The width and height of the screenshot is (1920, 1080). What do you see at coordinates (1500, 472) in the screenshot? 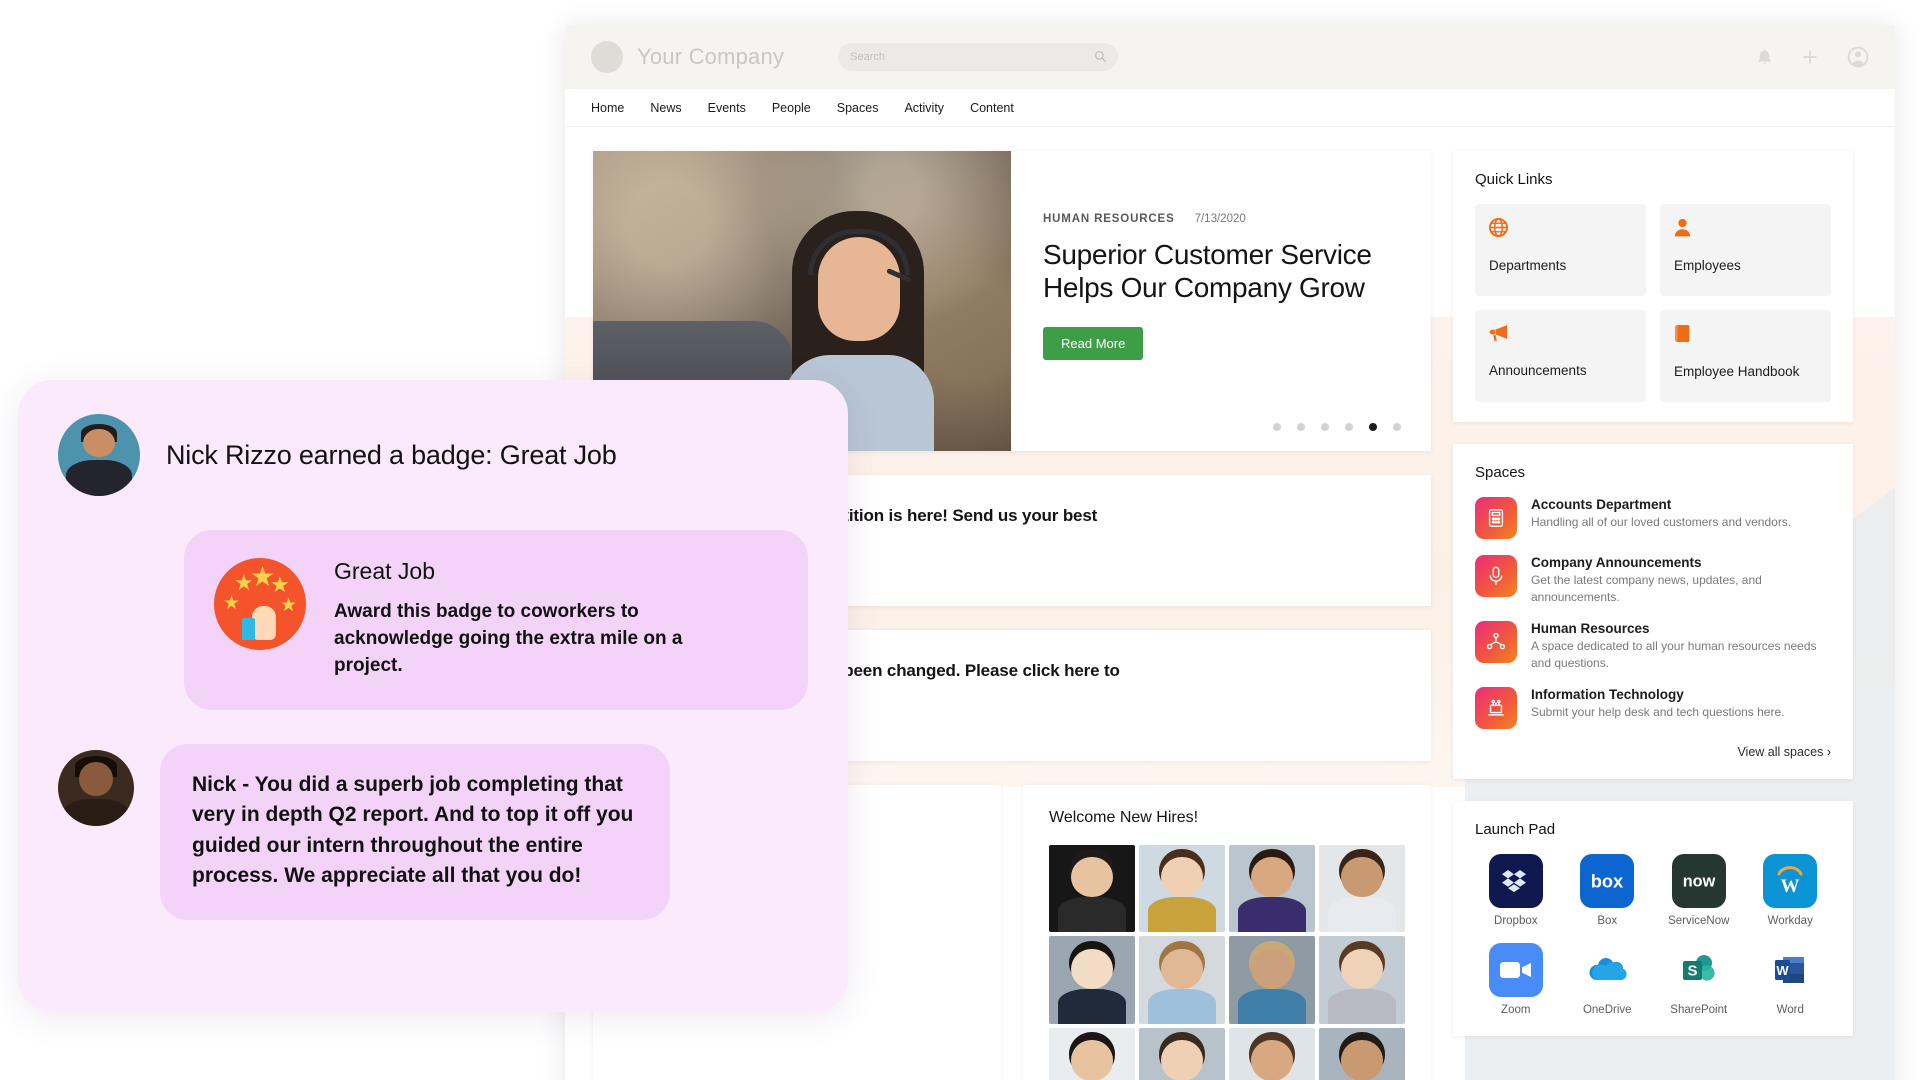
I see `spaces-heading: Spaces` at bounding box center [1500, 472].